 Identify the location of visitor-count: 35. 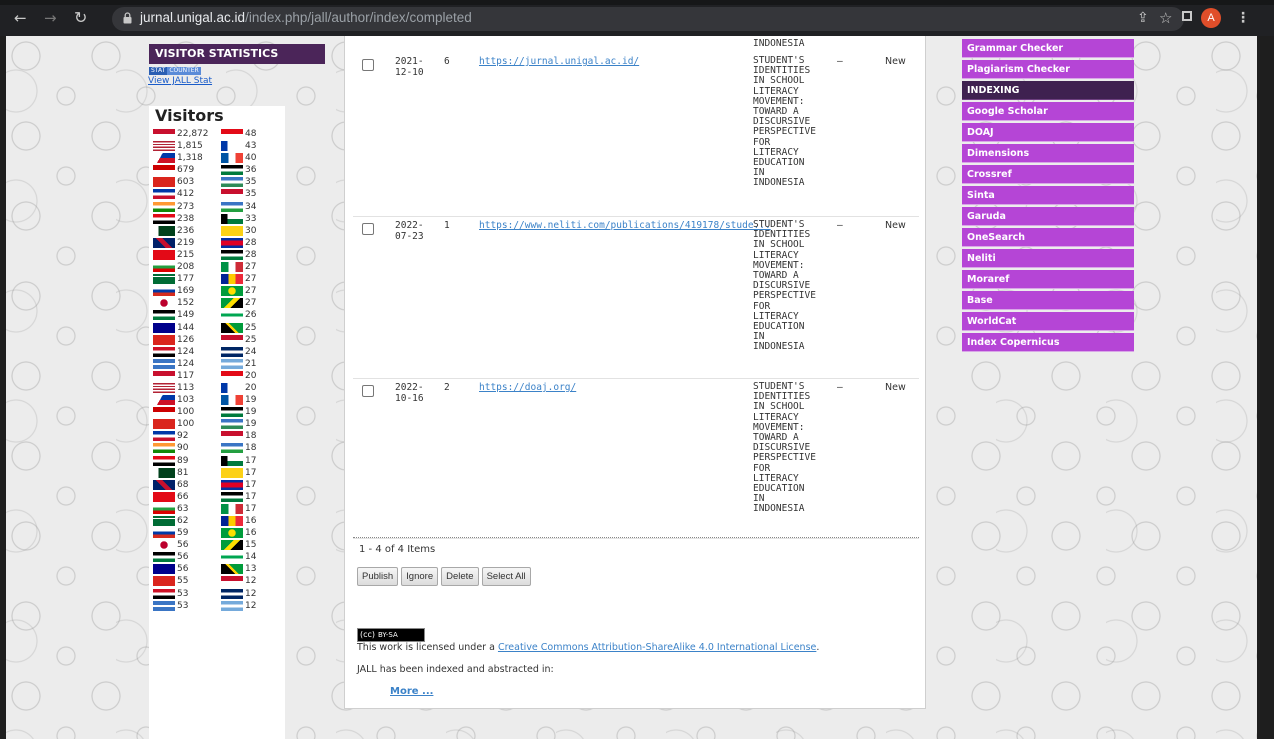
(251, 194).